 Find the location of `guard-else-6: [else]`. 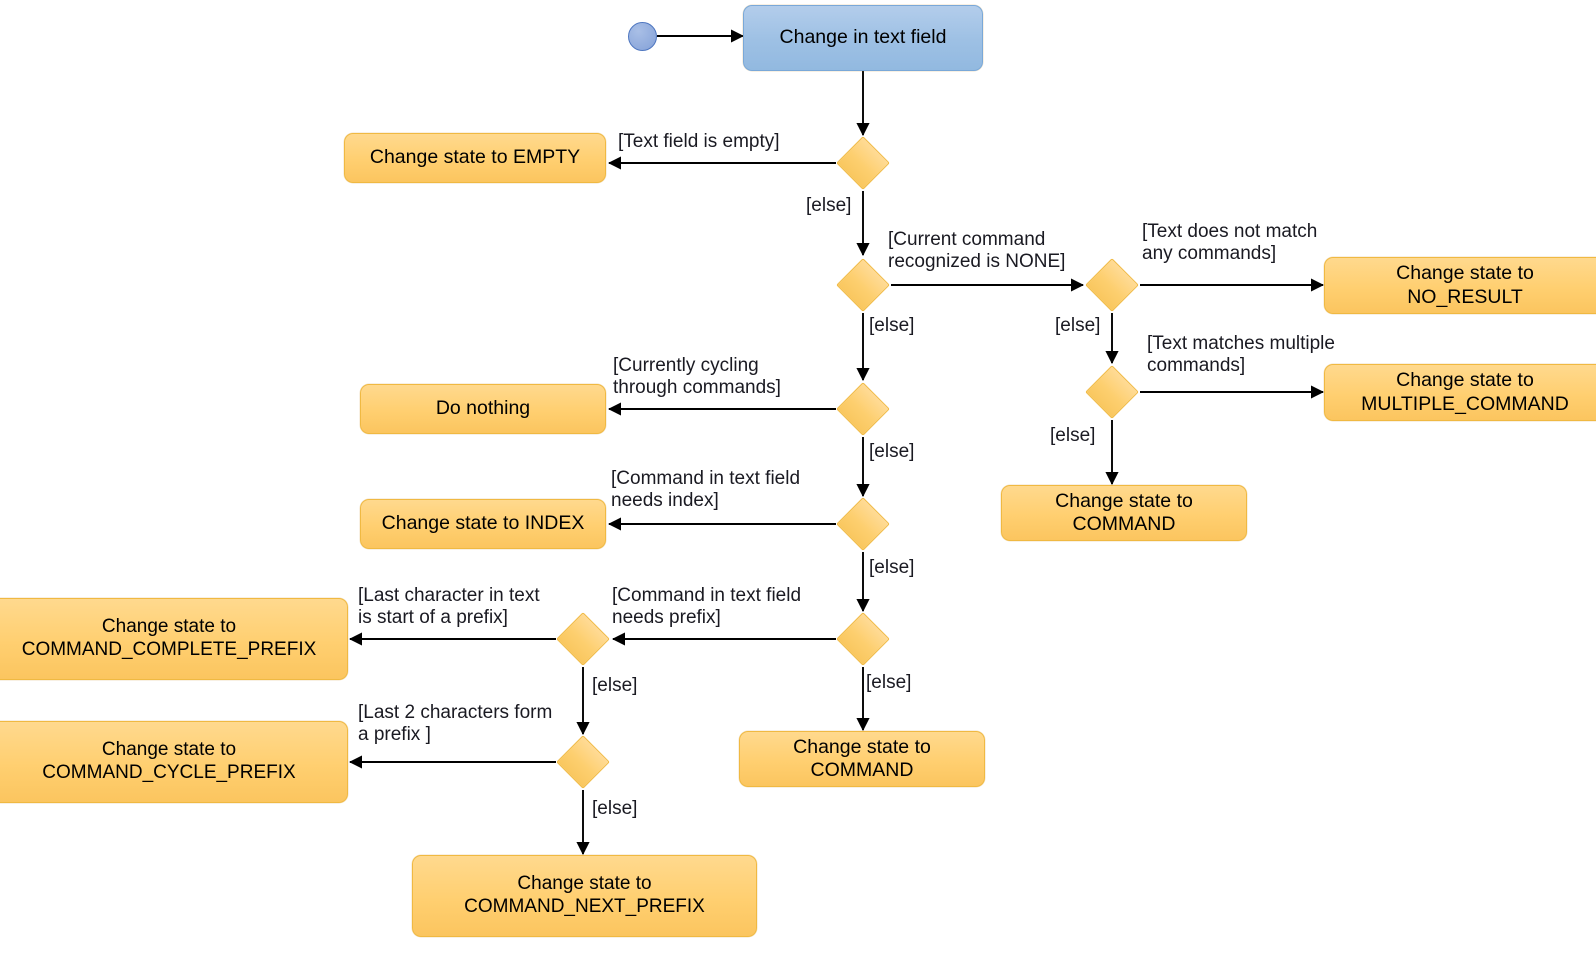

guard-else-6: [else] is located at coordinates (892, 567).